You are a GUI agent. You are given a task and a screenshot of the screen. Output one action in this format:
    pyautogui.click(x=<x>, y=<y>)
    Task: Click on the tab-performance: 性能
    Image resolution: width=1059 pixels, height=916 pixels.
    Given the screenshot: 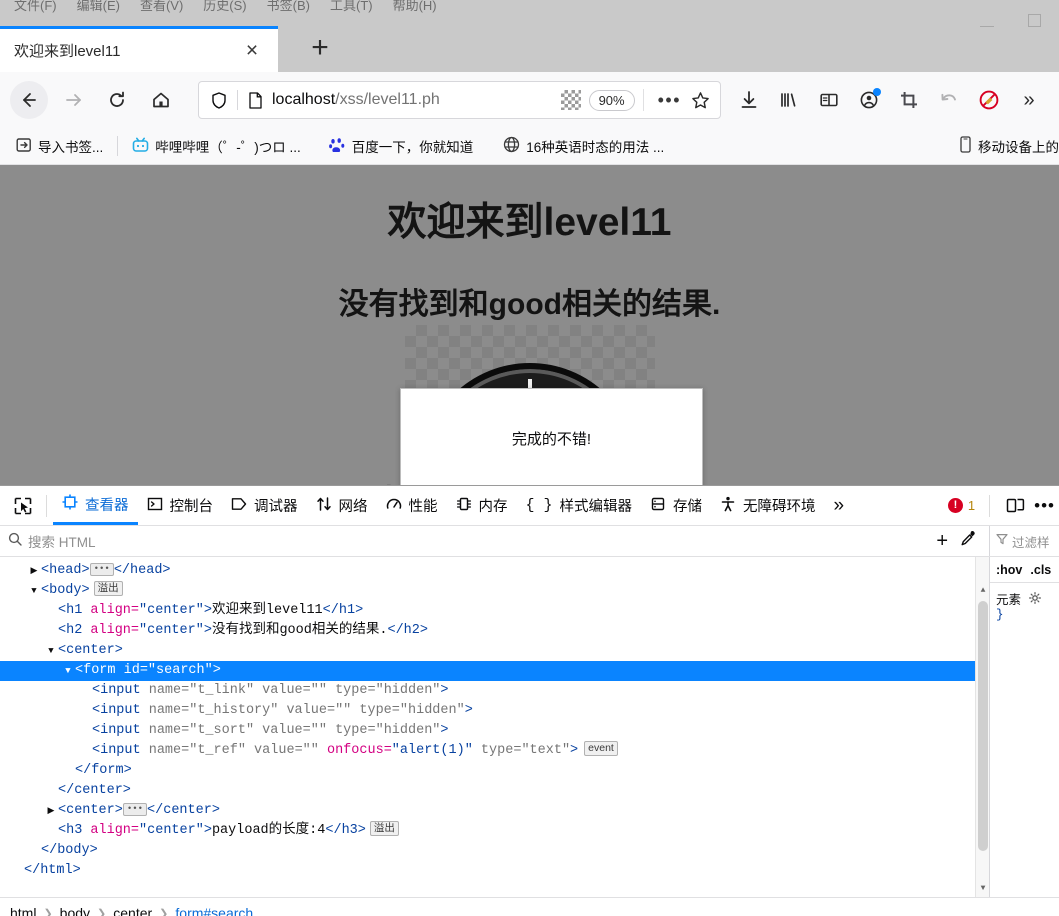 What is the action you would take?
    pyautogui.click(x=412, y=505)
    